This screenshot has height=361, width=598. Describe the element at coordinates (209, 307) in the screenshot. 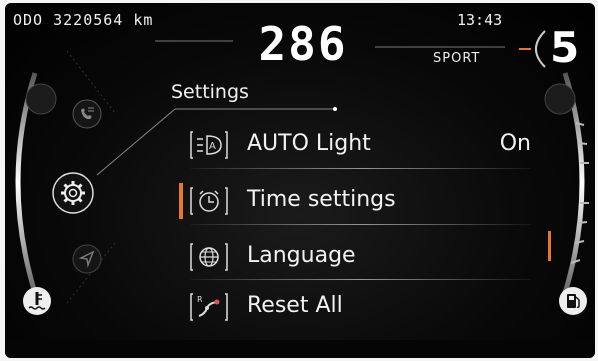

I see `reset-icon: R` at that location.